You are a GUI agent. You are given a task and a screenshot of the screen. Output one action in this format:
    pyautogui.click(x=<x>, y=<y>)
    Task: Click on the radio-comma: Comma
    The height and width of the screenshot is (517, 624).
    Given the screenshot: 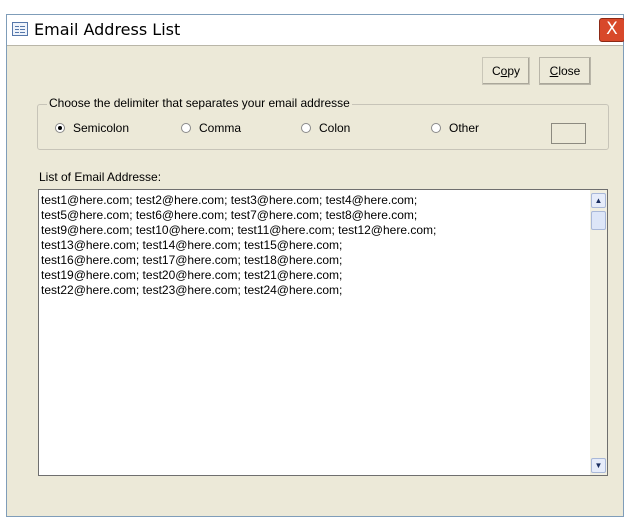 What is the action you would take?
    pyautogui.click(x=211, y=129)
    